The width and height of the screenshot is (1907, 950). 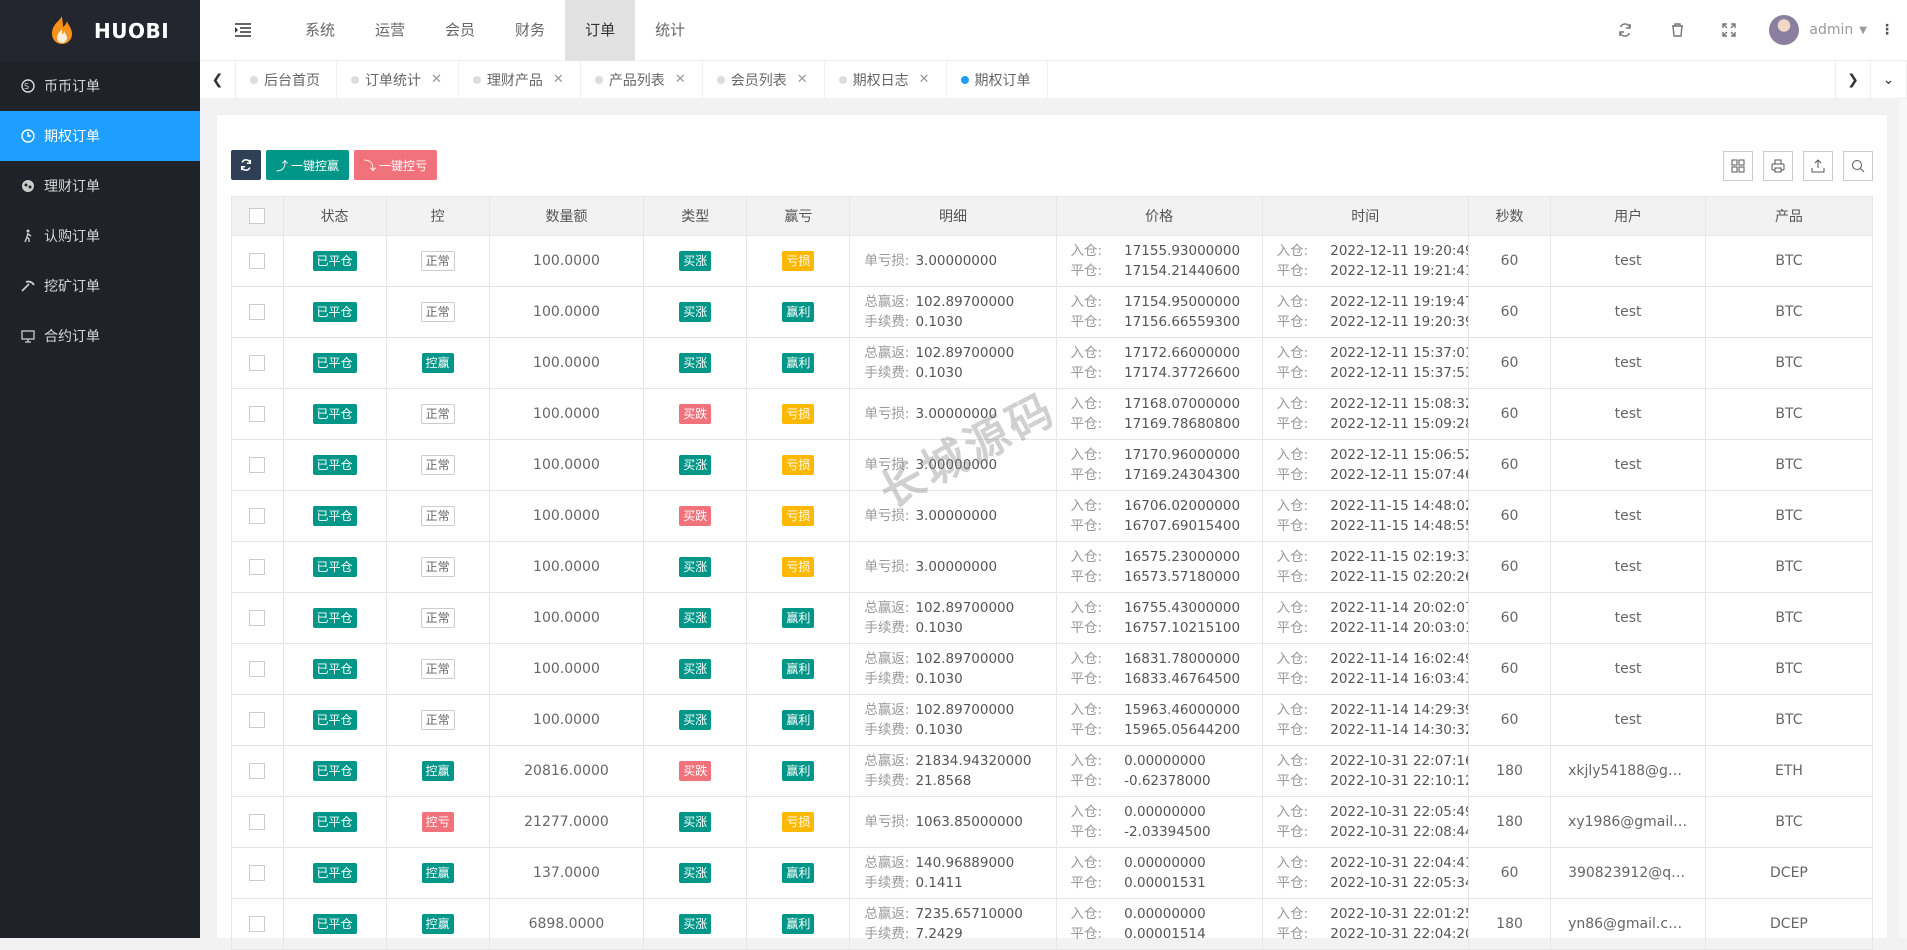 I want to click on detail-cell: 单亏损: 3.00000000, so click(x=953, y=465).